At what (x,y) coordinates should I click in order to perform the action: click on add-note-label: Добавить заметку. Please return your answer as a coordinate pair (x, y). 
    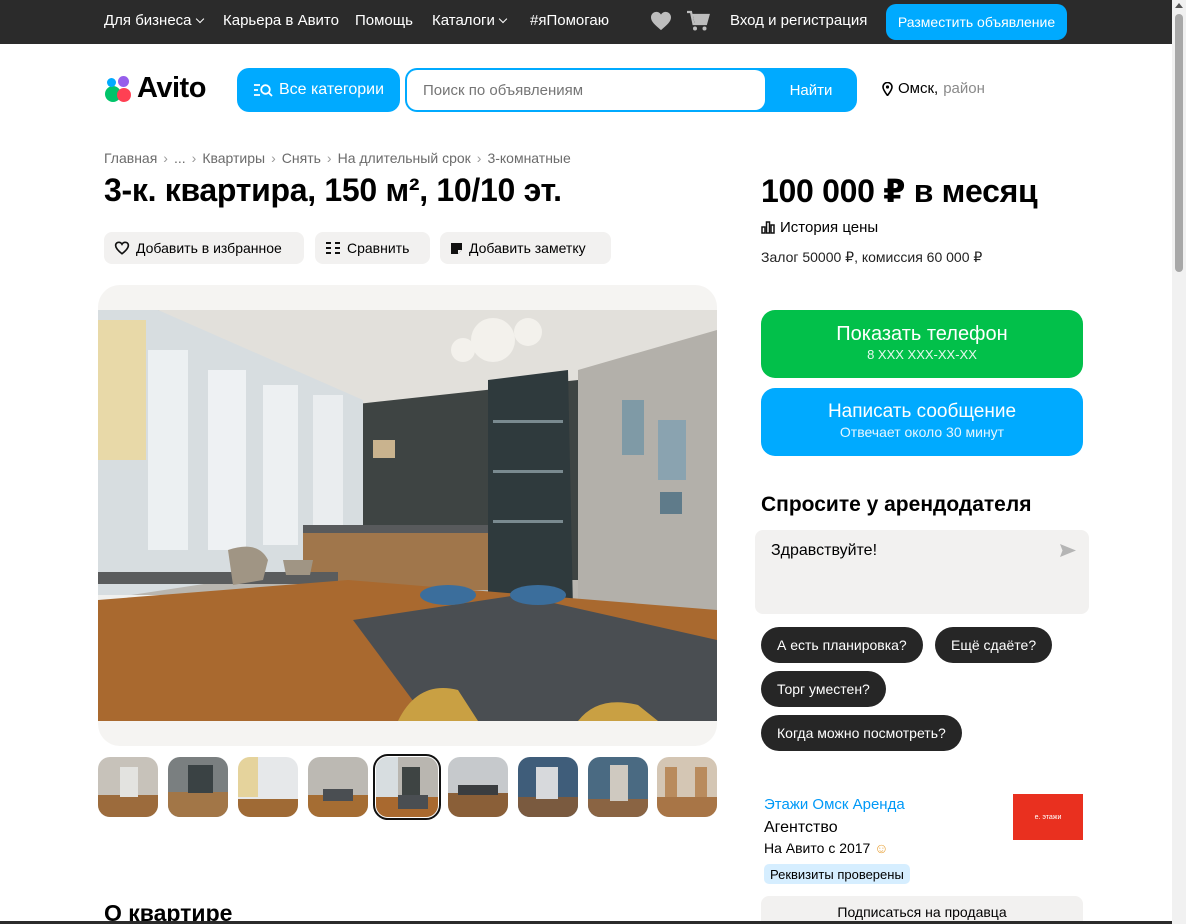
    Looking at the image, I should click on (527, 248).